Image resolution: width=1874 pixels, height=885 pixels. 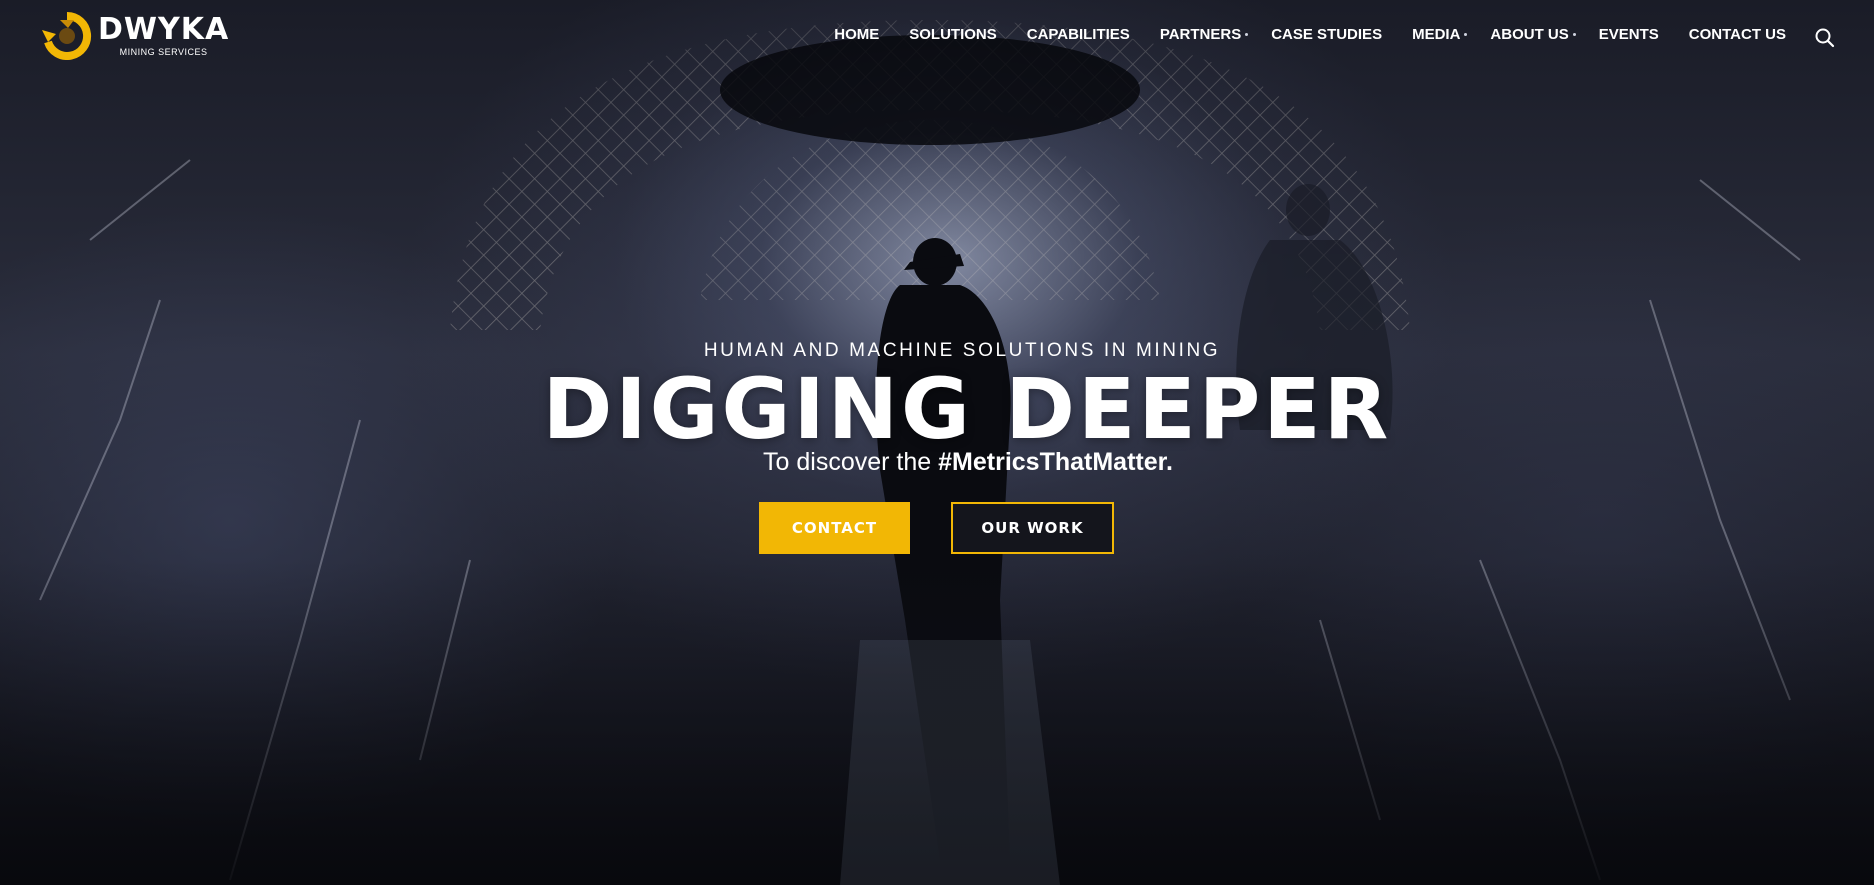 I want to click on hero-eyebrow: HUMAN AND MACHINE SOLUTIONS IN MINING, so click(x=962, y=350).